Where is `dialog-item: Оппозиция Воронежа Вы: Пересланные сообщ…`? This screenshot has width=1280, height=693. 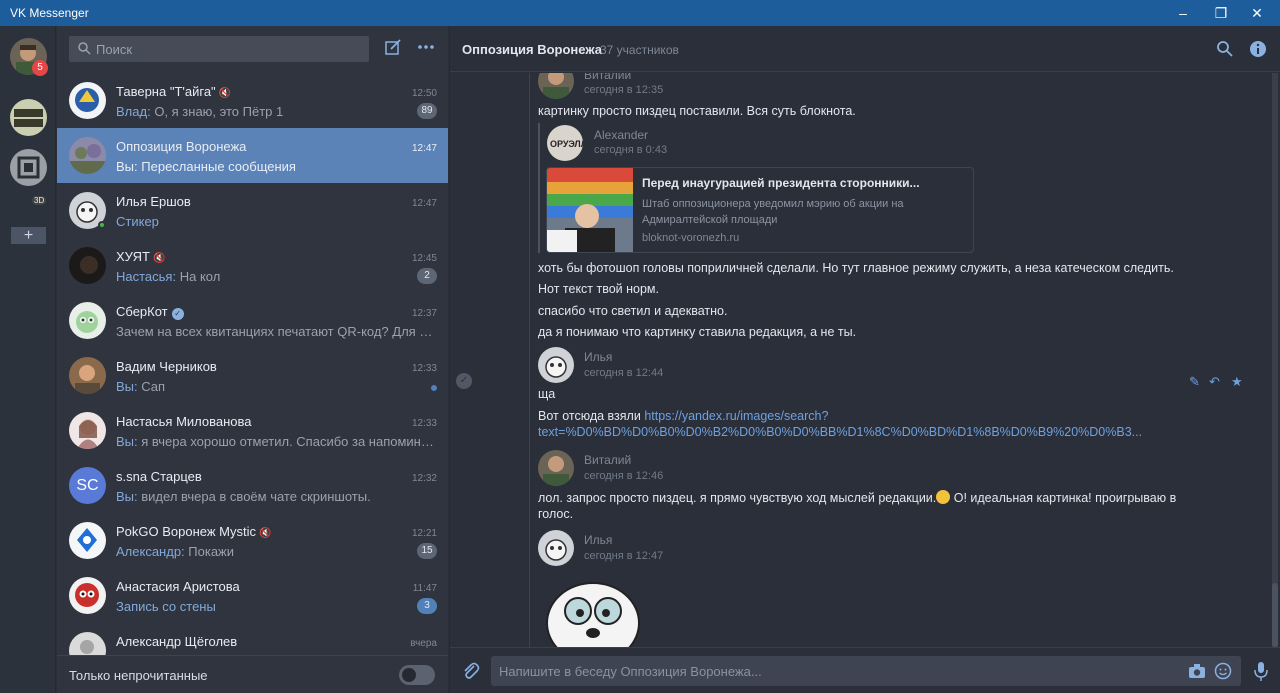 dialog-item: Оппозиция Воронежа Вы: Пересланные сообщ… is located at coordinates (252, 155).